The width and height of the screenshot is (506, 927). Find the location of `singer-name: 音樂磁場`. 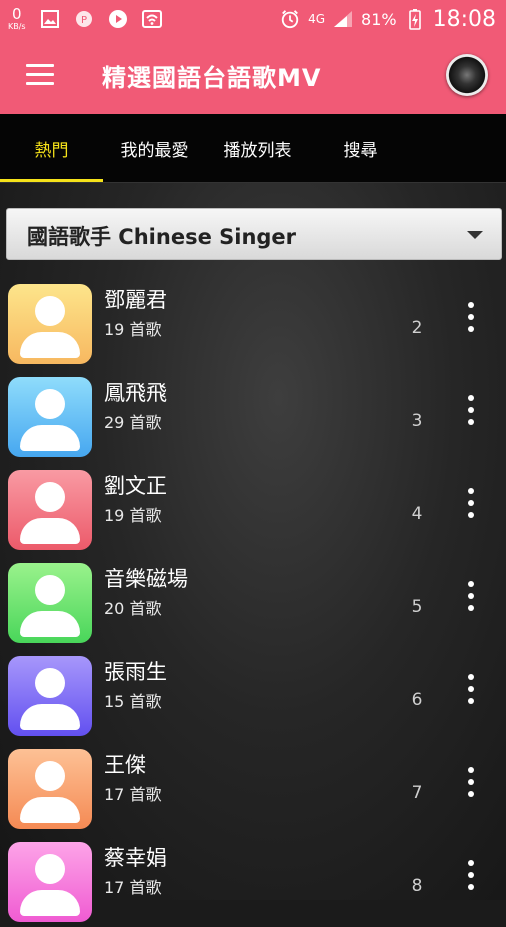

singer-name: 音樂磁場 is located at coordinates (146, 579).